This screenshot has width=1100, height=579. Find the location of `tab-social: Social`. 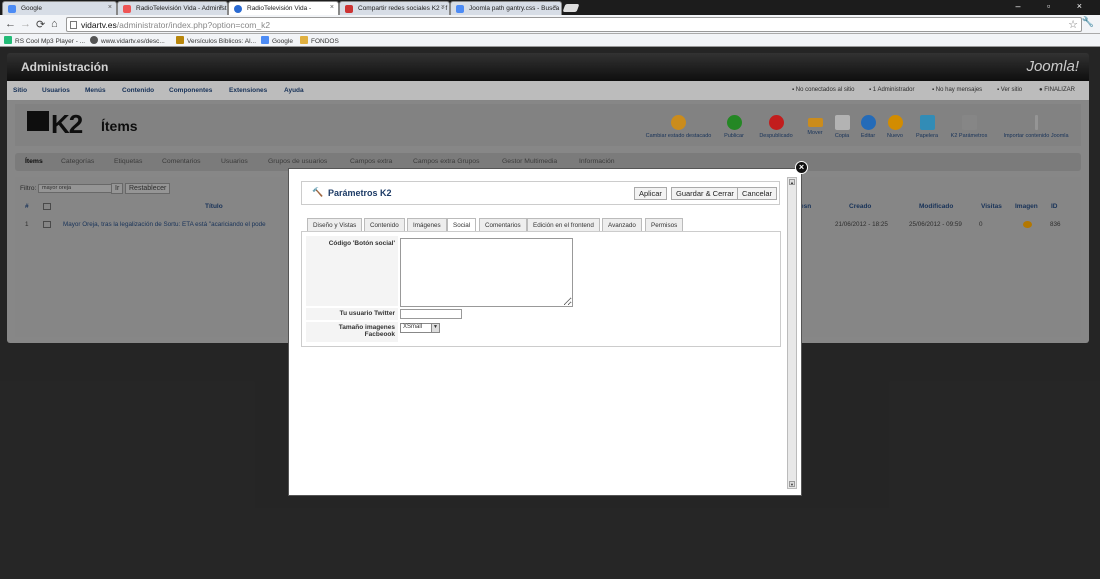

tab-social: Social is located at coordinates (462, 225).